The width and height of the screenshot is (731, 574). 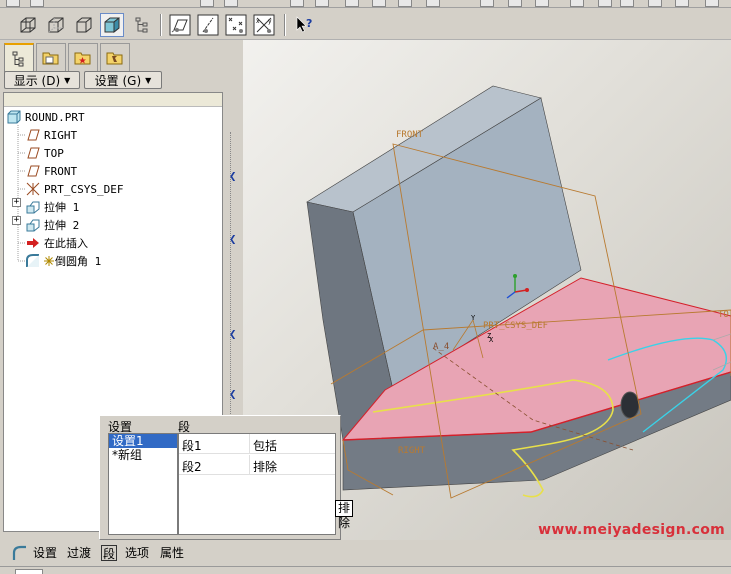 I want to click on tree-item-part: ROUND.PRT, so click(x=45, y=117).